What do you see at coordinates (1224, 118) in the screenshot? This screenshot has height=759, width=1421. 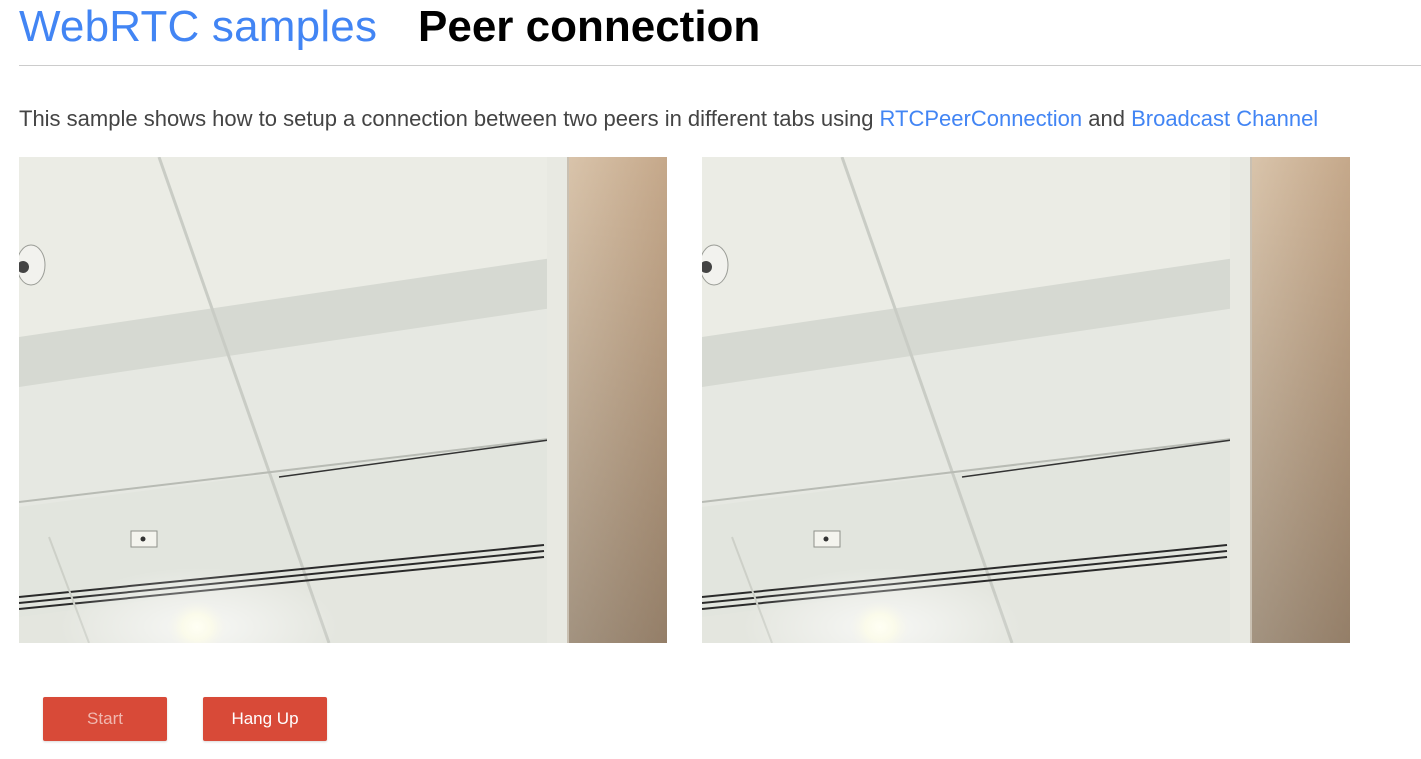 I see `broadcast-channel-link: Broadcast Channel` at bounding box center [1224, 118].